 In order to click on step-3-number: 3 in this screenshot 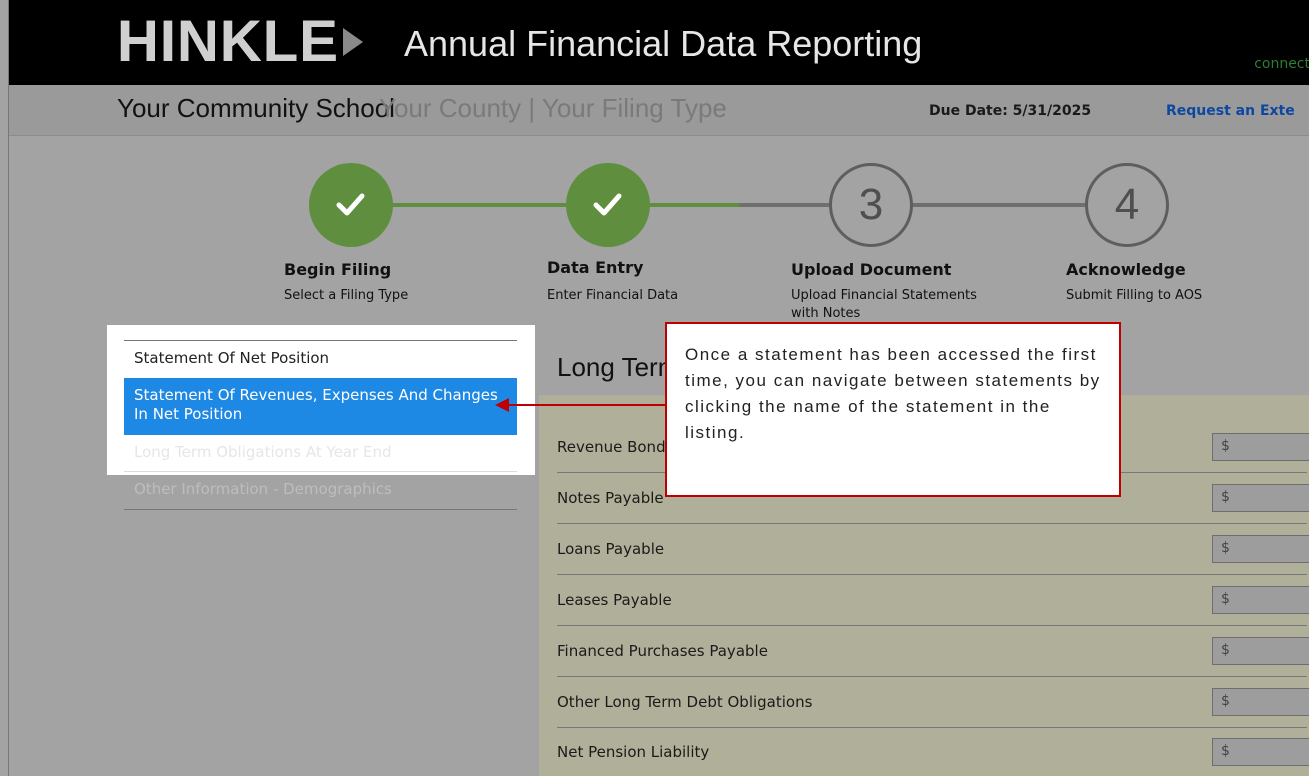, I will do `click(871, 204)`.